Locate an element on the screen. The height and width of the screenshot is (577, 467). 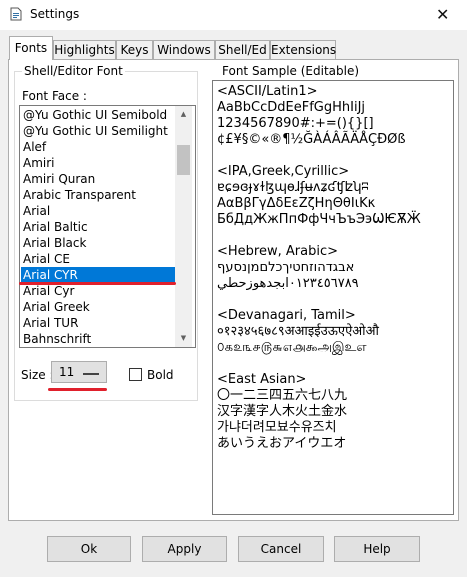
group-title: Shell/Editor Font is located at coordinates (73, 71).